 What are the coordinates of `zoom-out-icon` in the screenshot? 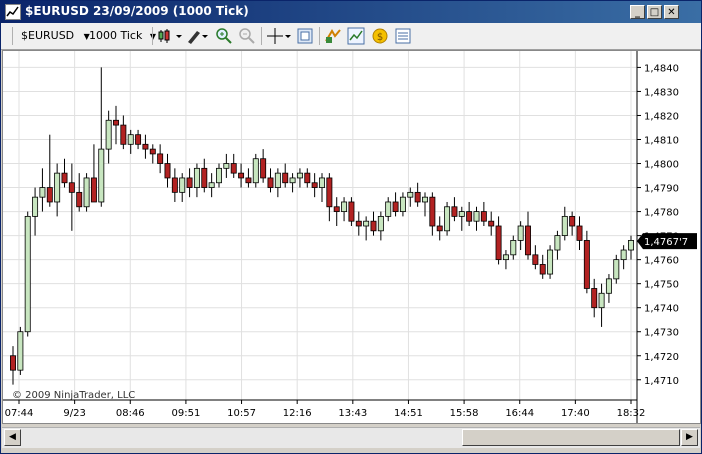 It's located at (247, 36).